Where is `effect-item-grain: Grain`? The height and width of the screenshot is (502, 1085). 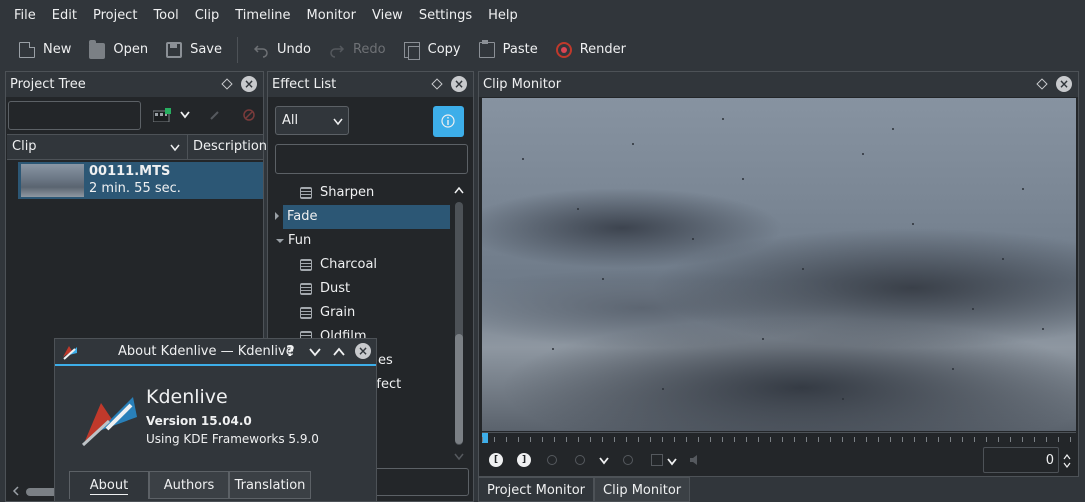 effect-item-grain: Grain is located at coordinates (327, 313).